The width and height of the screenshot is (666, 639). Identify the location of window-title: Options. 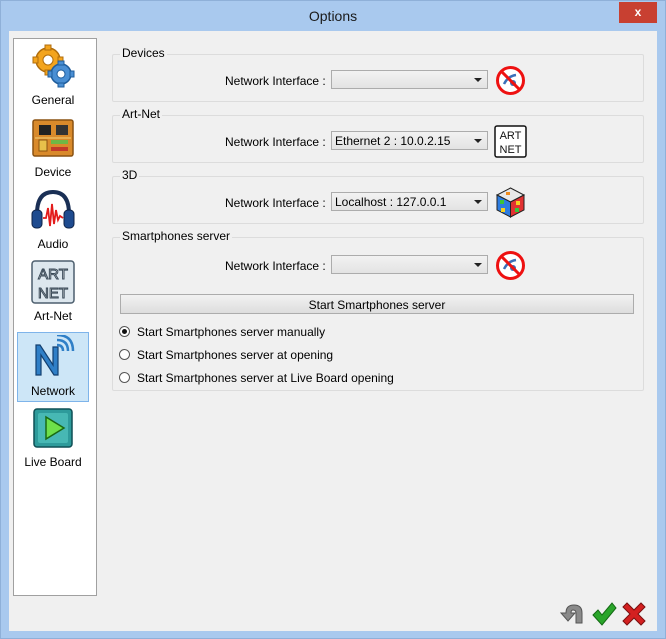
(333, 16).